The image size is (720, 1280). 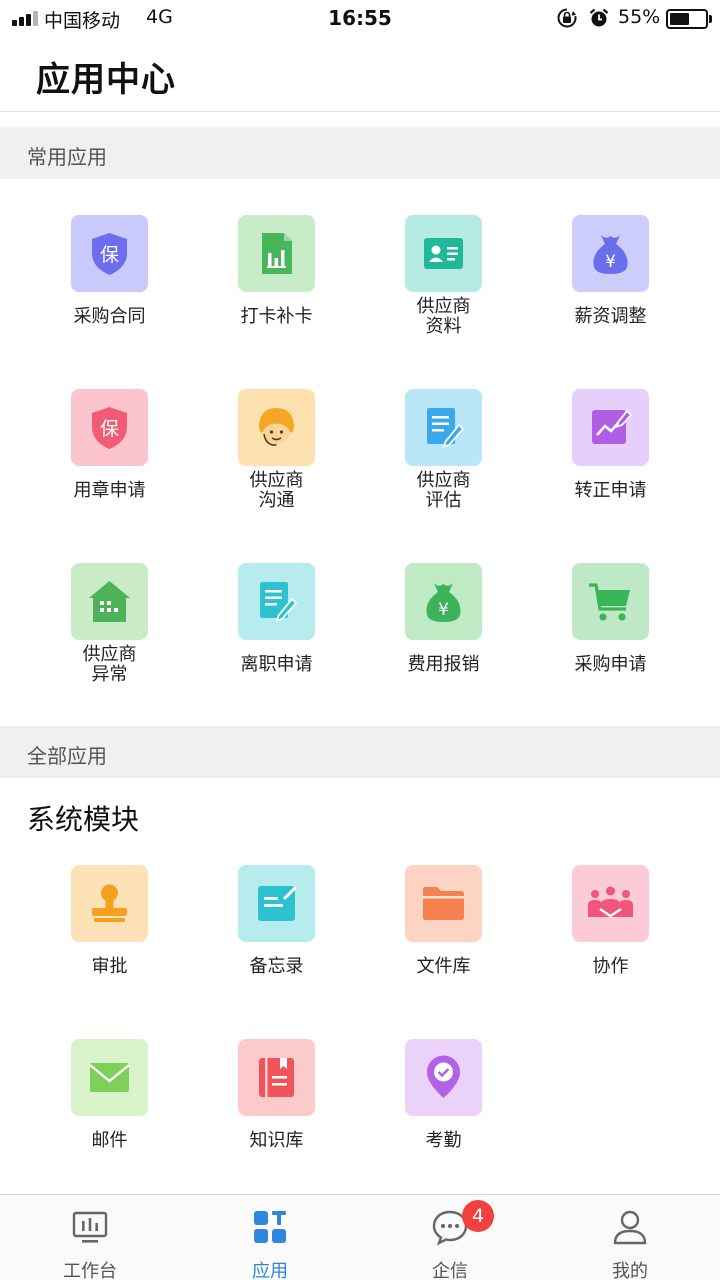 I want to click on section-header-all: 全部应用, so click(x=360, y=752).